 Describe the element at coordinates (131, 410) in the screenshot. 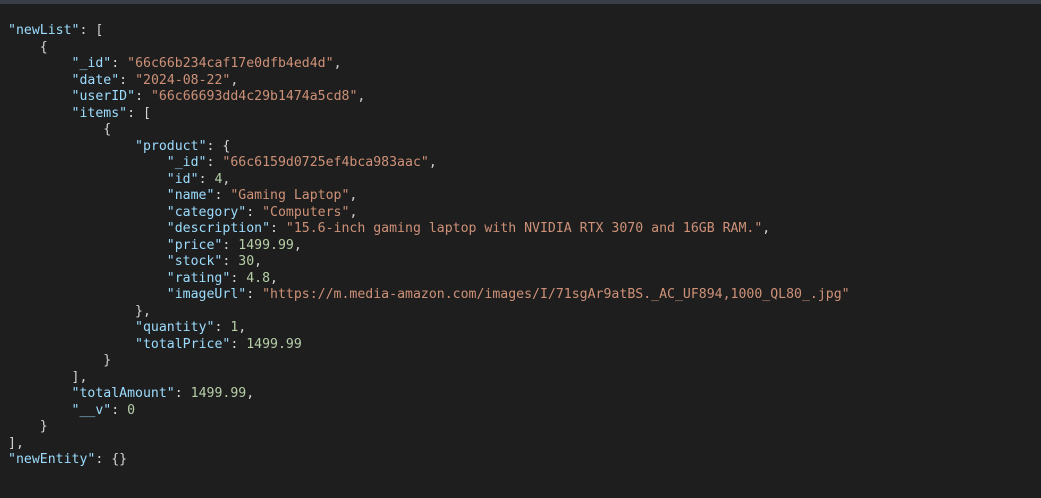

I see `json-number-value: 0` at that location.